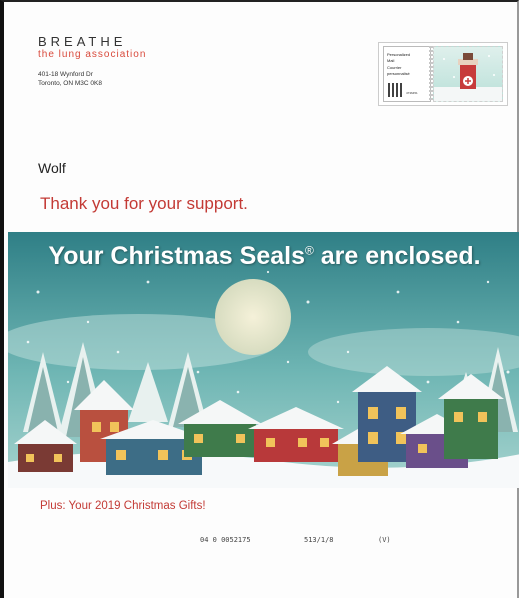  I want to click on indicia-line: Personalized, so click(399, 54).